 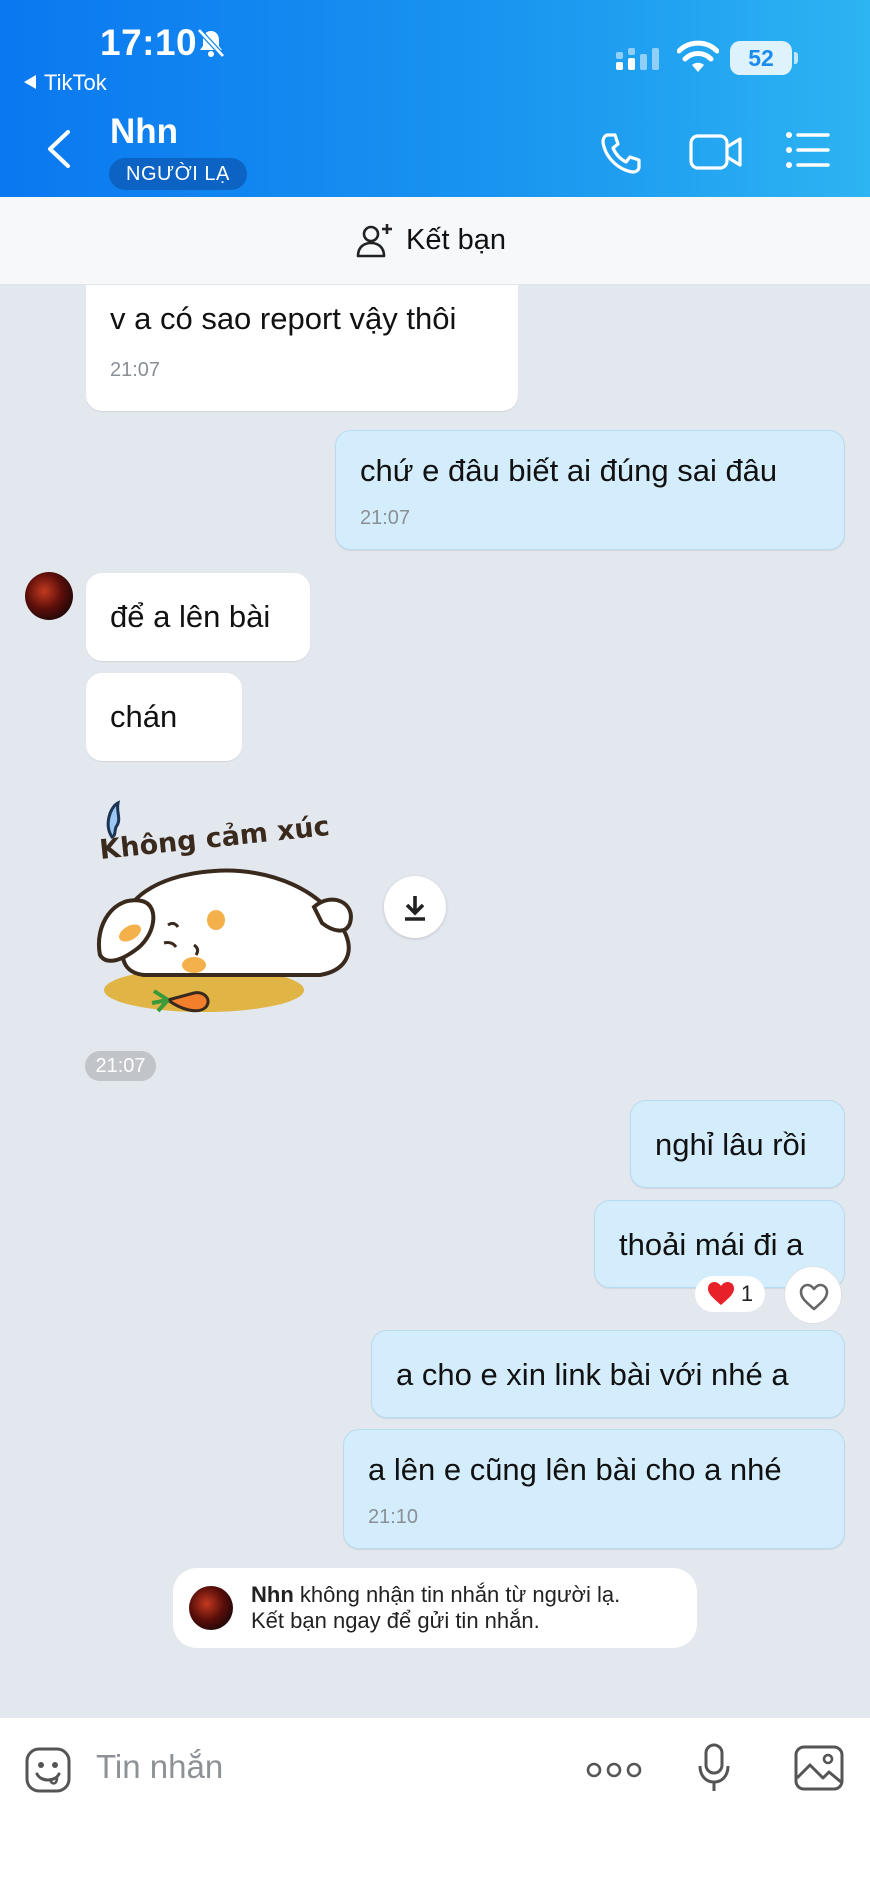 I want to click on message-text: thoải mái đi a, so click(x=711, y=1244).